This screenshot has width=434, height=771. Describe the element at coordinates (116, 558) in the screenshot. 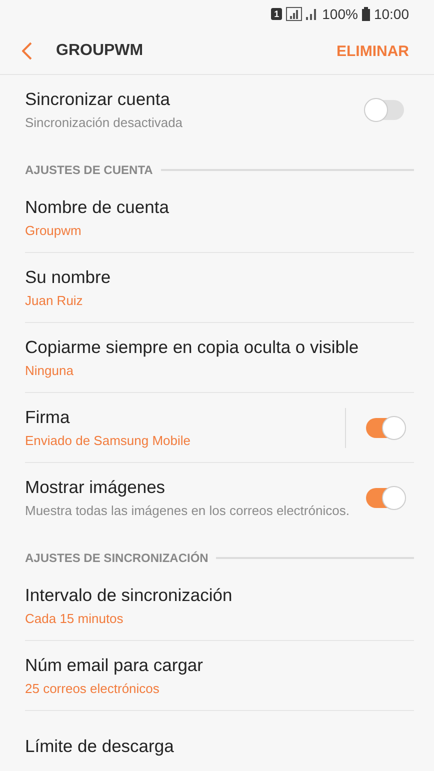

I see `section-heading: AJUSTES DE SINCRONIZACIÓN` at that location.